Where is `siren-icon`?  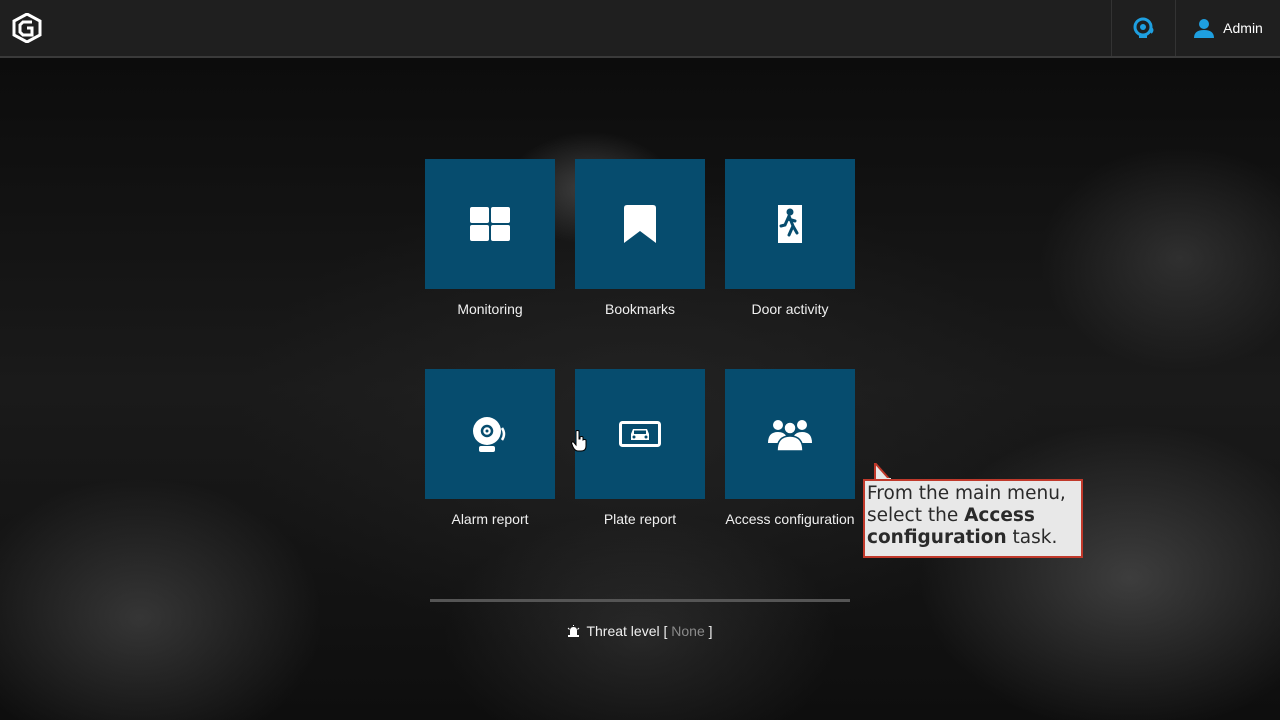
siren-icon is located at coordinates (574, 631).